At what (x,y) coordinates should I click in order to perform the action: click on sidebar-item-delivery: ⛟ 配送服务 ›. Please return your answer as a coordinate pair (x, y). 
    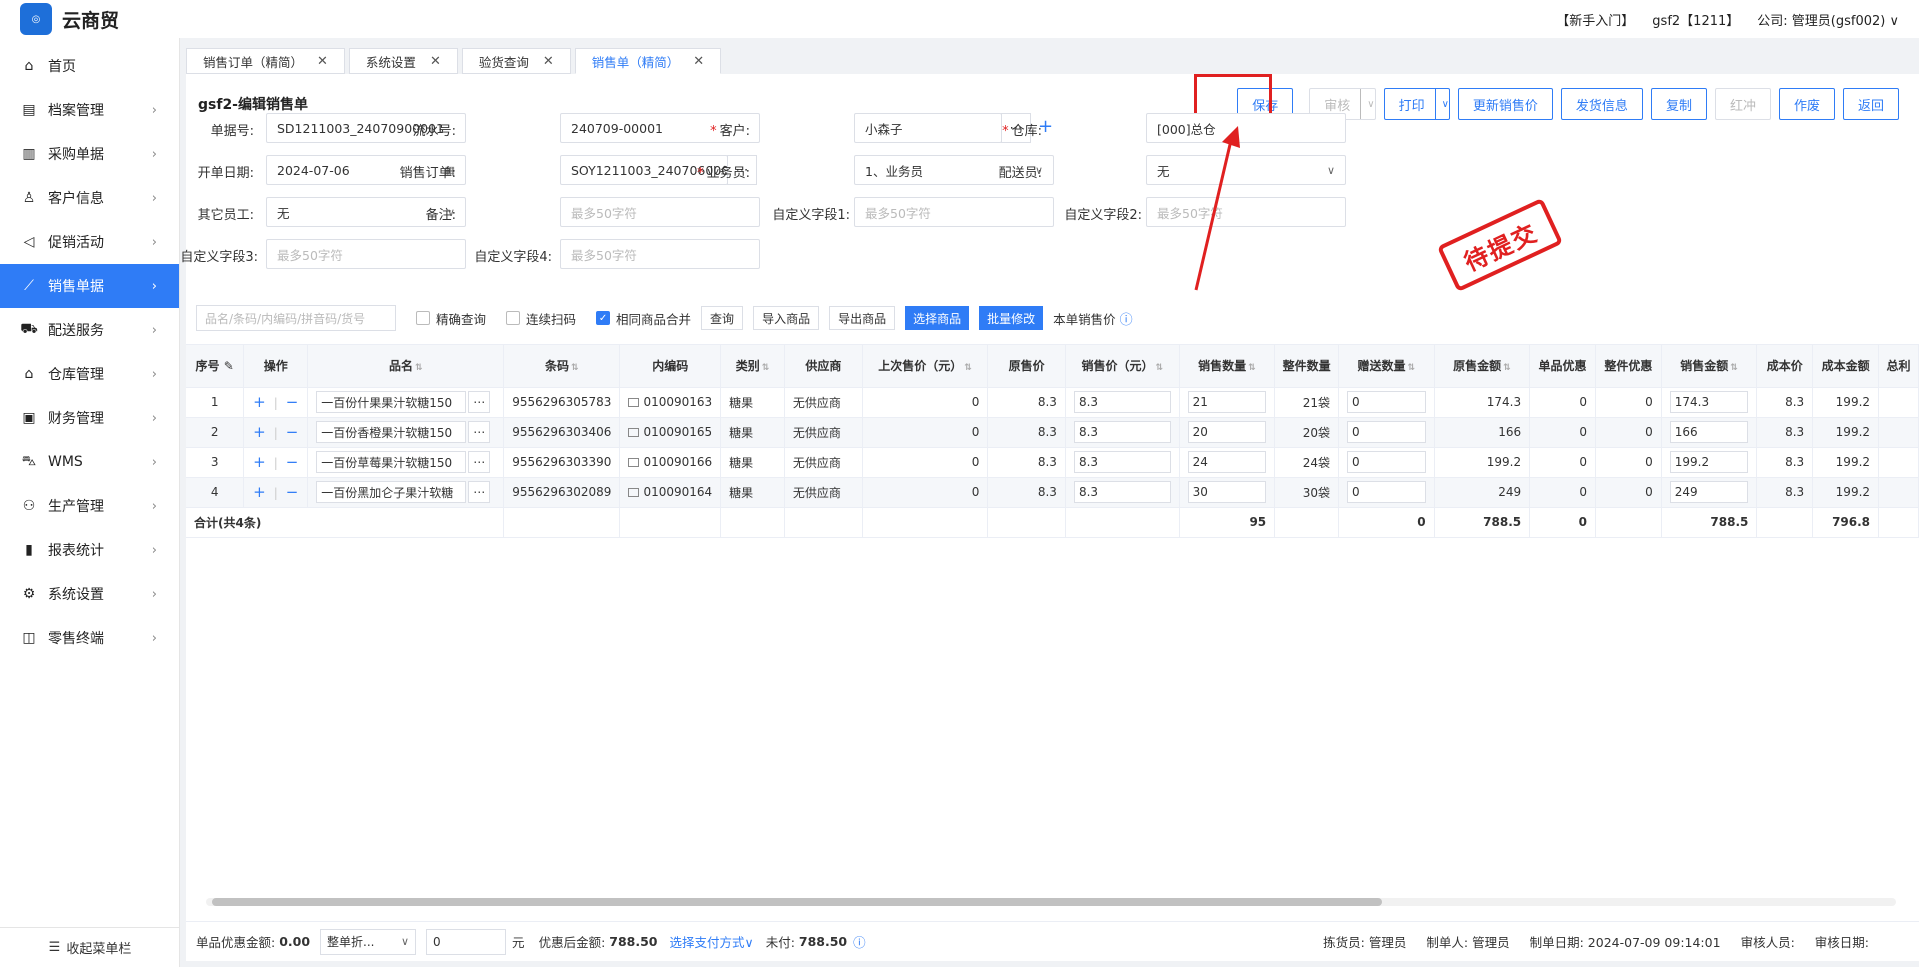
    Looking at the image, I should click on (89, 330).